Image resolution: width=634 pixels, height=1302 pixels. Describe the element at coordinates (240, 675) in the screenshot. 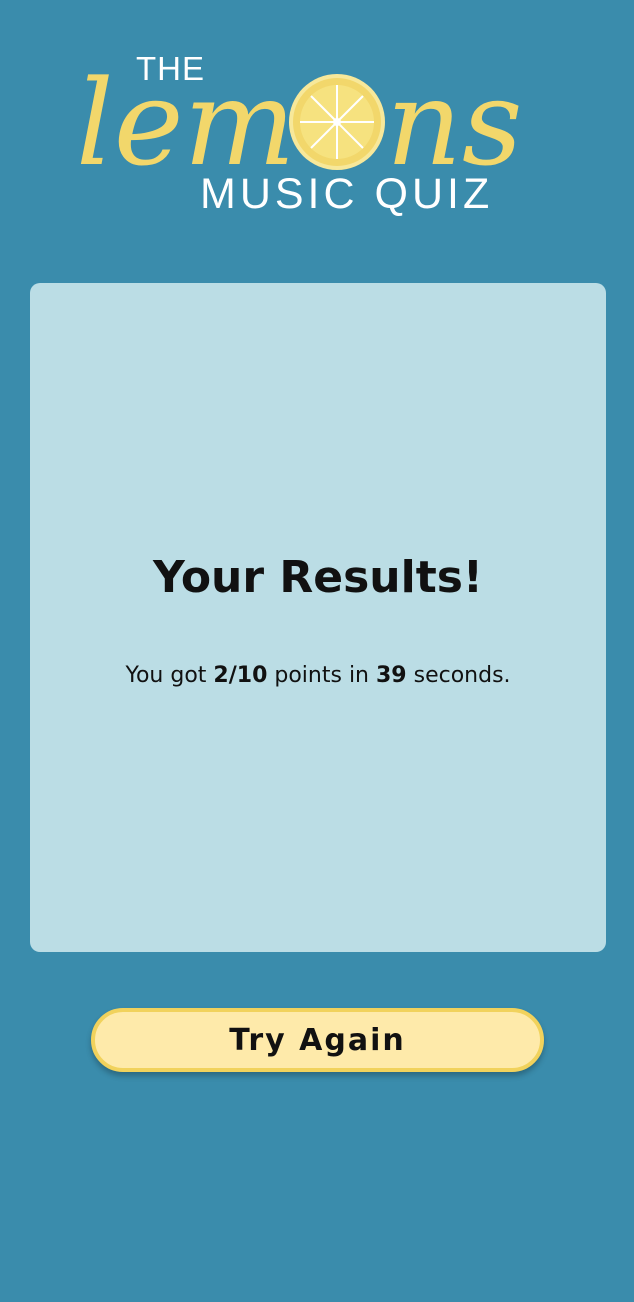

I see `score-value: 2/10` at that location.